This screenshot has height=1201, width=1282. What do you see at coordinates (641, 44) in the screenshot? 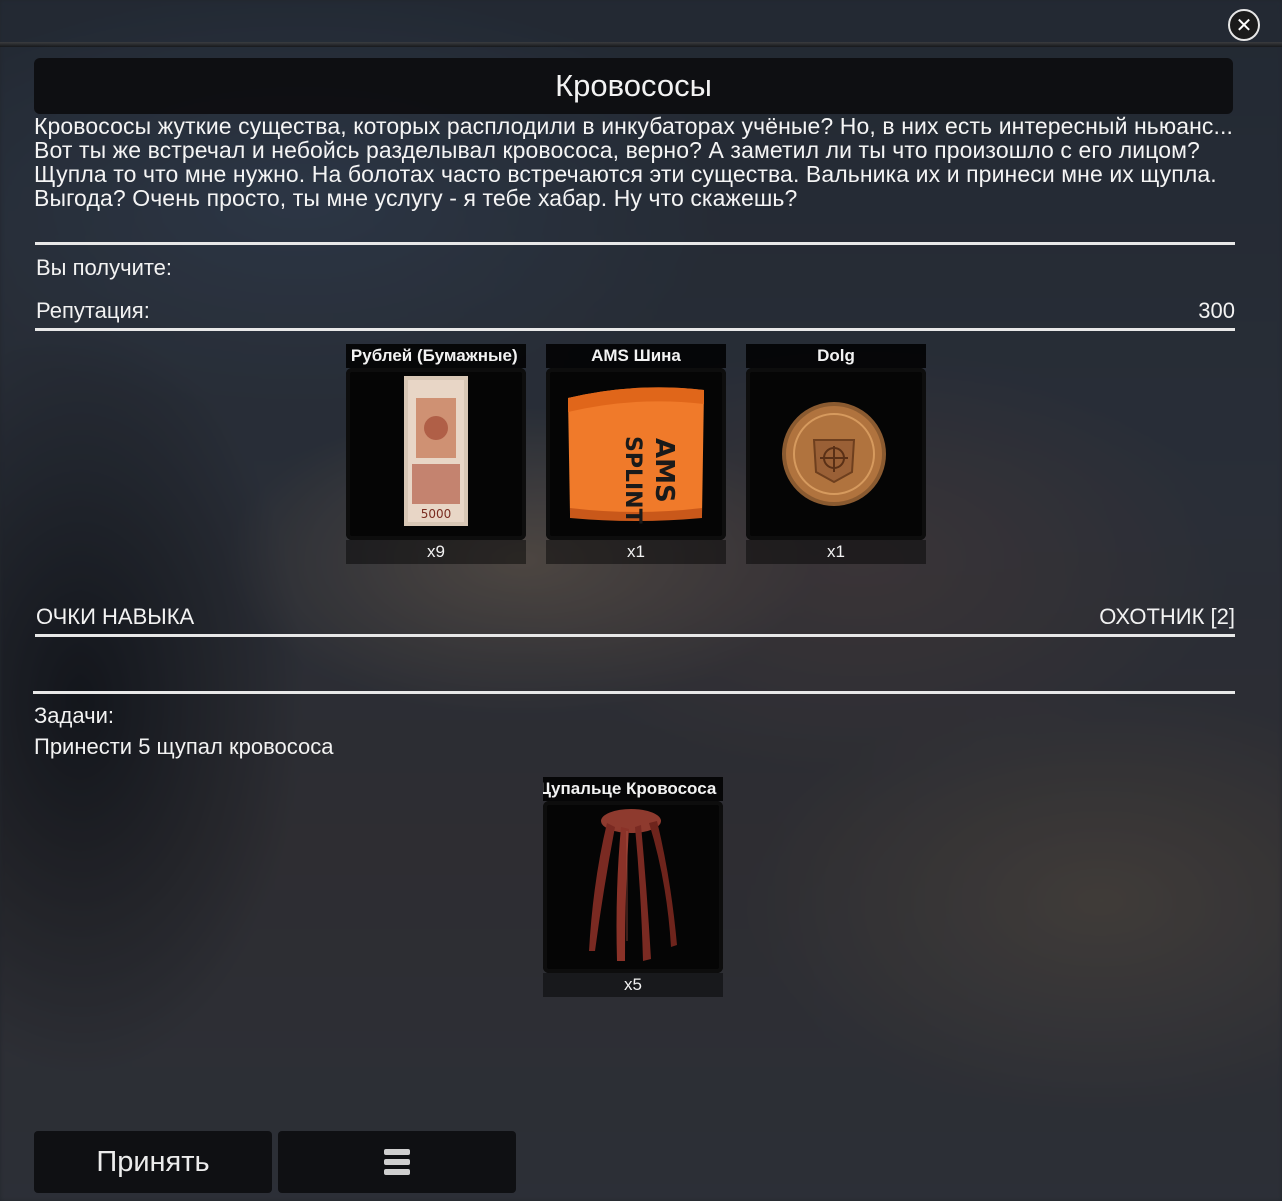
I see `top-bar-divider` at bounding box center [641, 44].